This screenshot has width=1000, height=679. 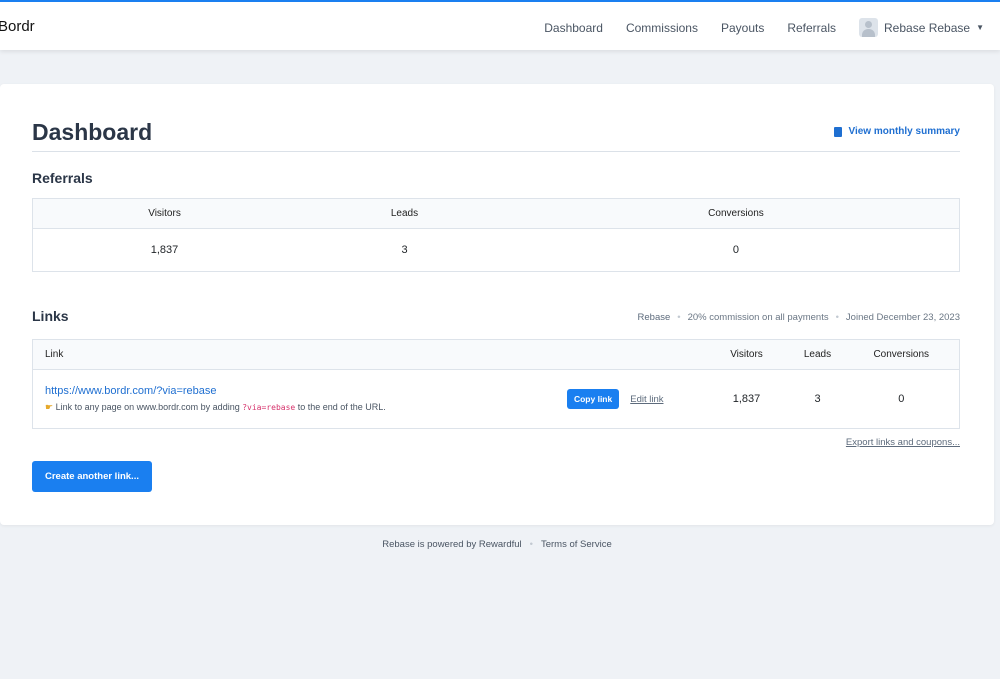 What do you see at coordinates (646, 399) in the screenshot?
I see `edit-link: Edit link` at bounding box center [646, 399].